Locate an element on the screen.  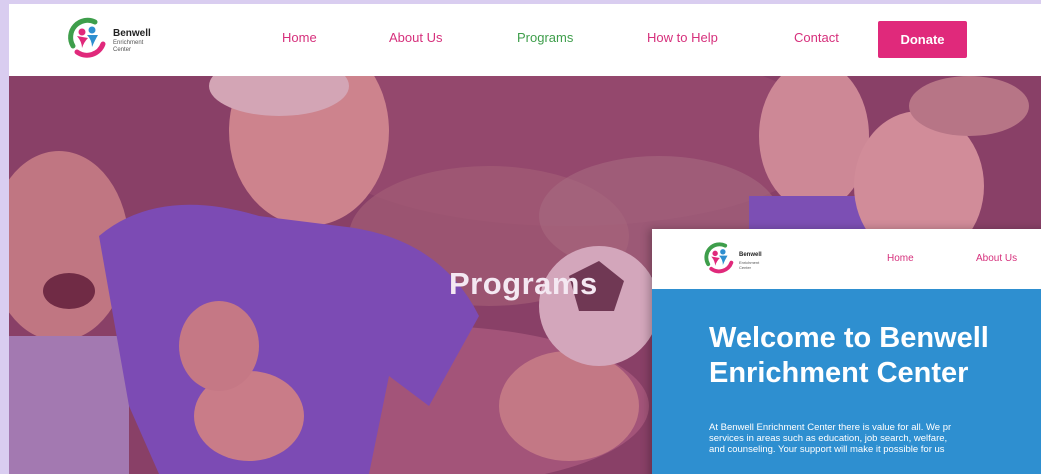
nav-home: Home is located at coordinates (299, 37).